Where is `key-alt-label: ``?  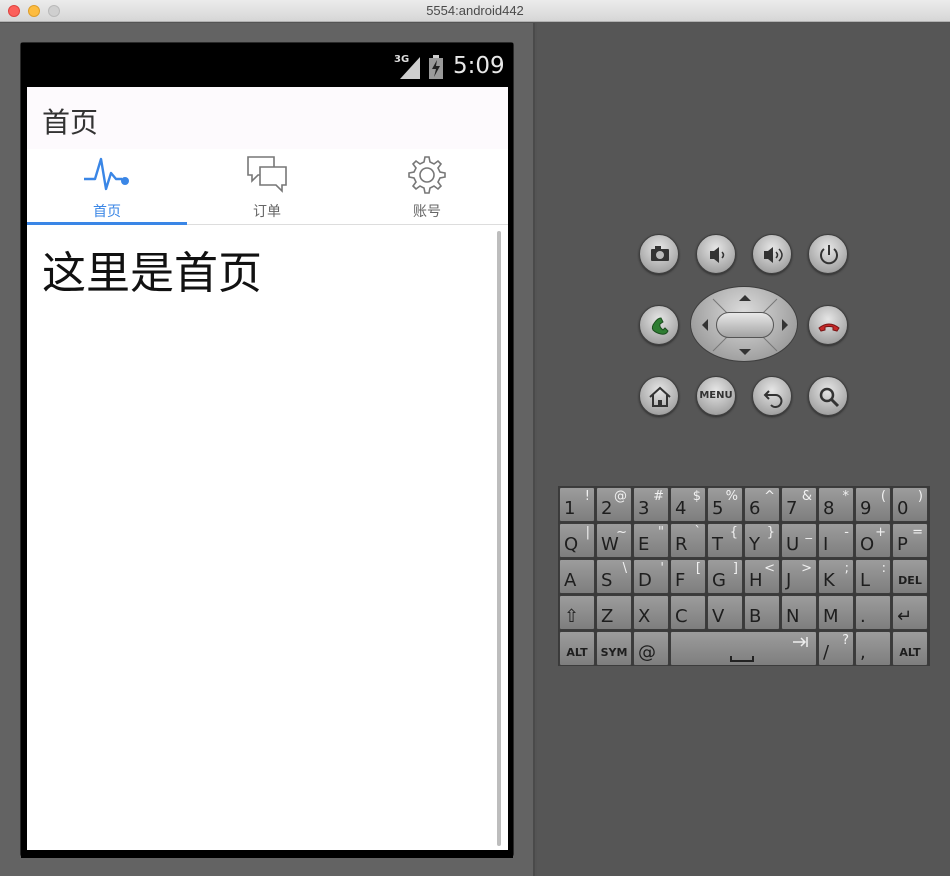 key-alt-label: ` is located at coordinates (698, 532).